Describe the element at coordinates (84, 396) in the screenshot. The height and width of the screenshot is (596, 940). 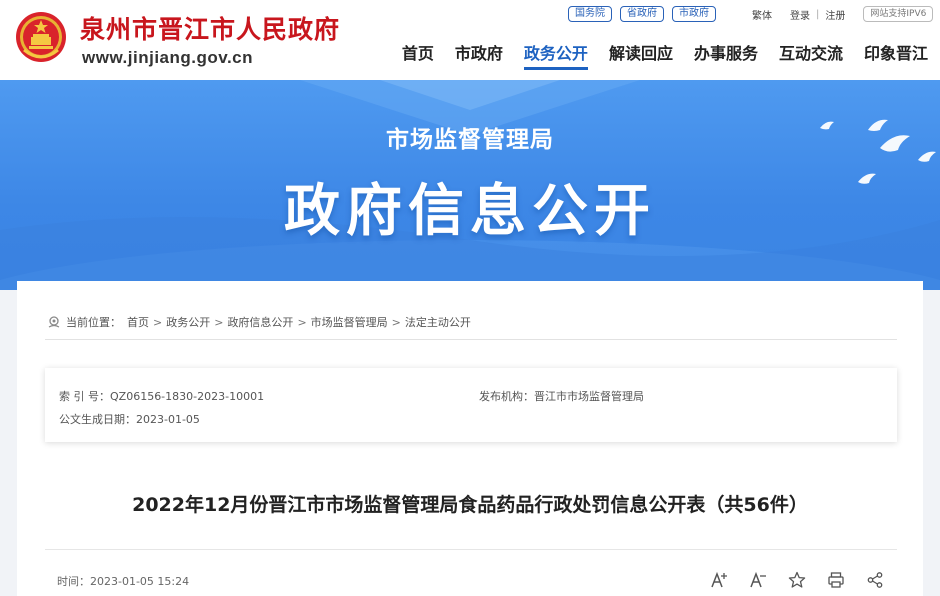
I see `index-label: 索 引 号：` at that location.